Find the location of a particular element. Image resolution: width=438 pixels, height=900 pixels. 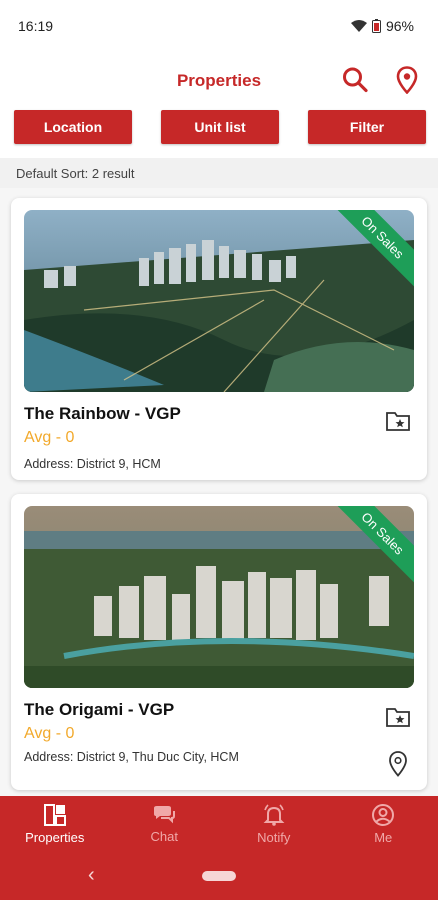

wifi-icon is located at coordinates (358, 26).